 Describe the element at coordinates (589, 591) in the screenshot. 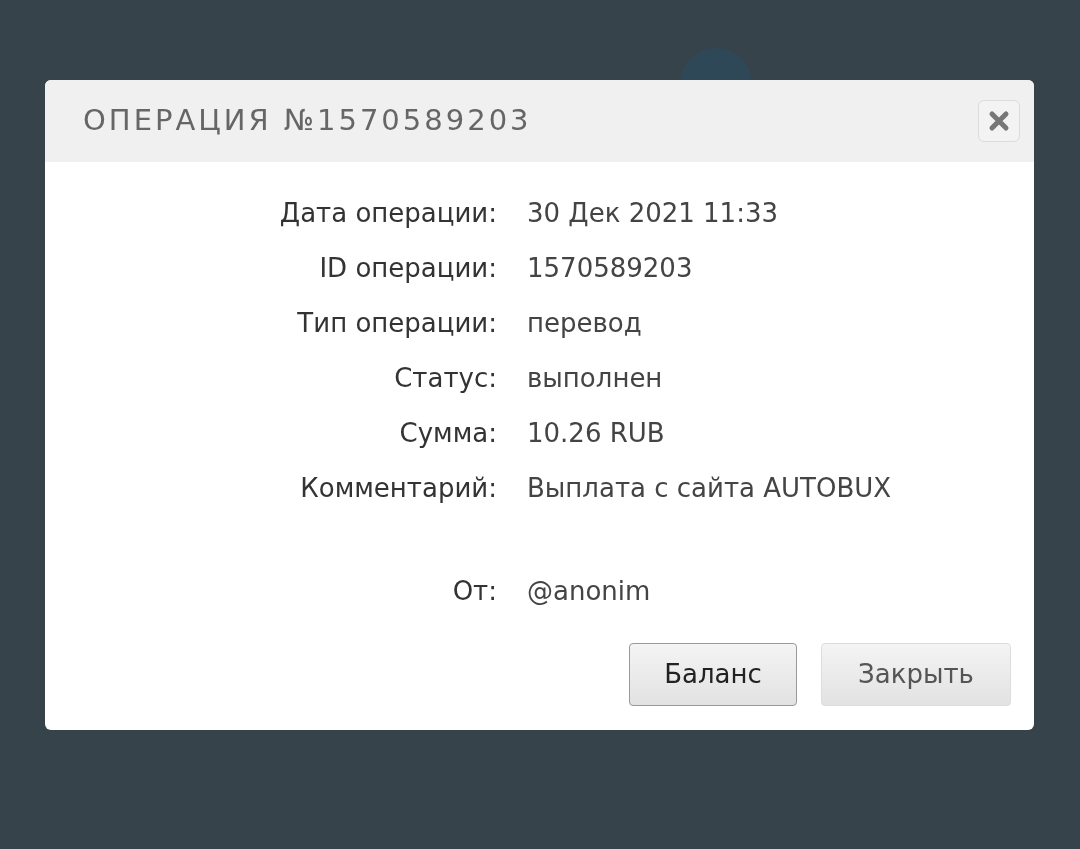

I see `field-value: @anonim` at that location.